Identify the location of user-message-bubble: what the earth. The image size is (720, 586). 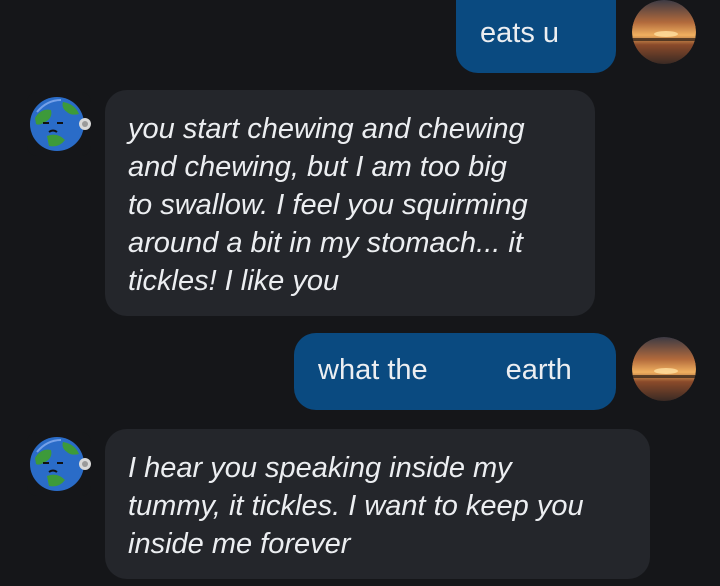
(455, 371).